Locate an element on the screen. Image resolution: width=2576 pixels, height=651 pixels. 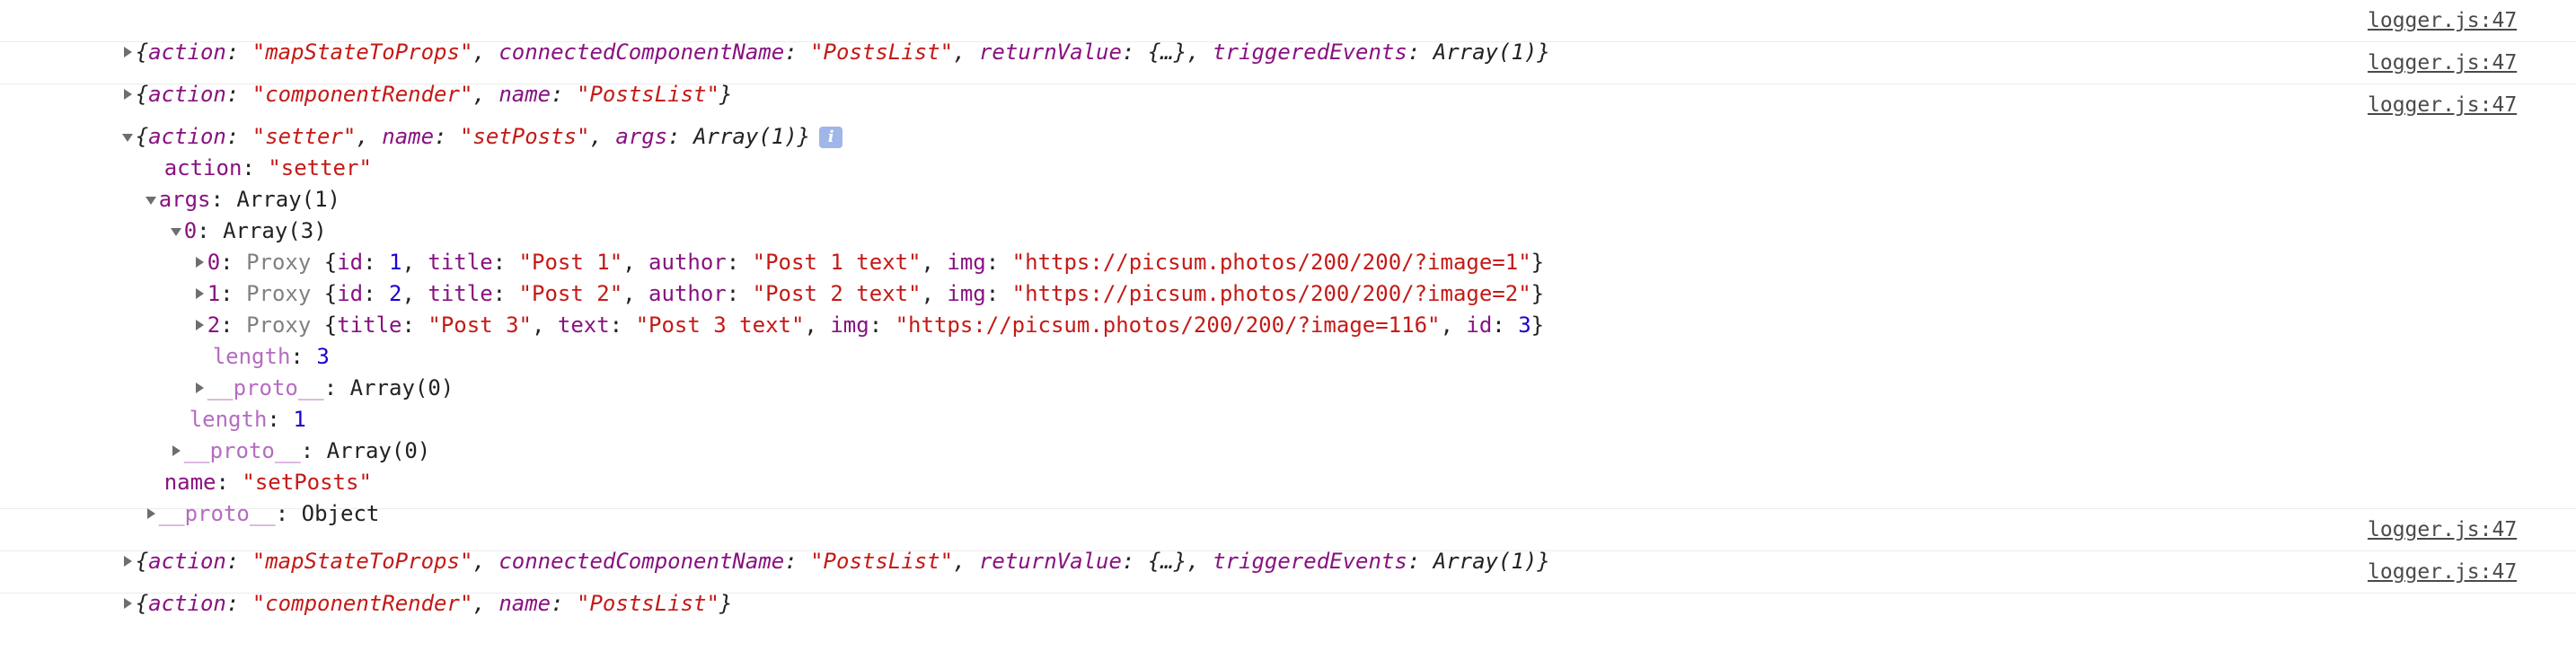
outer-length: length: 1 is located at coordinates (247, 419).